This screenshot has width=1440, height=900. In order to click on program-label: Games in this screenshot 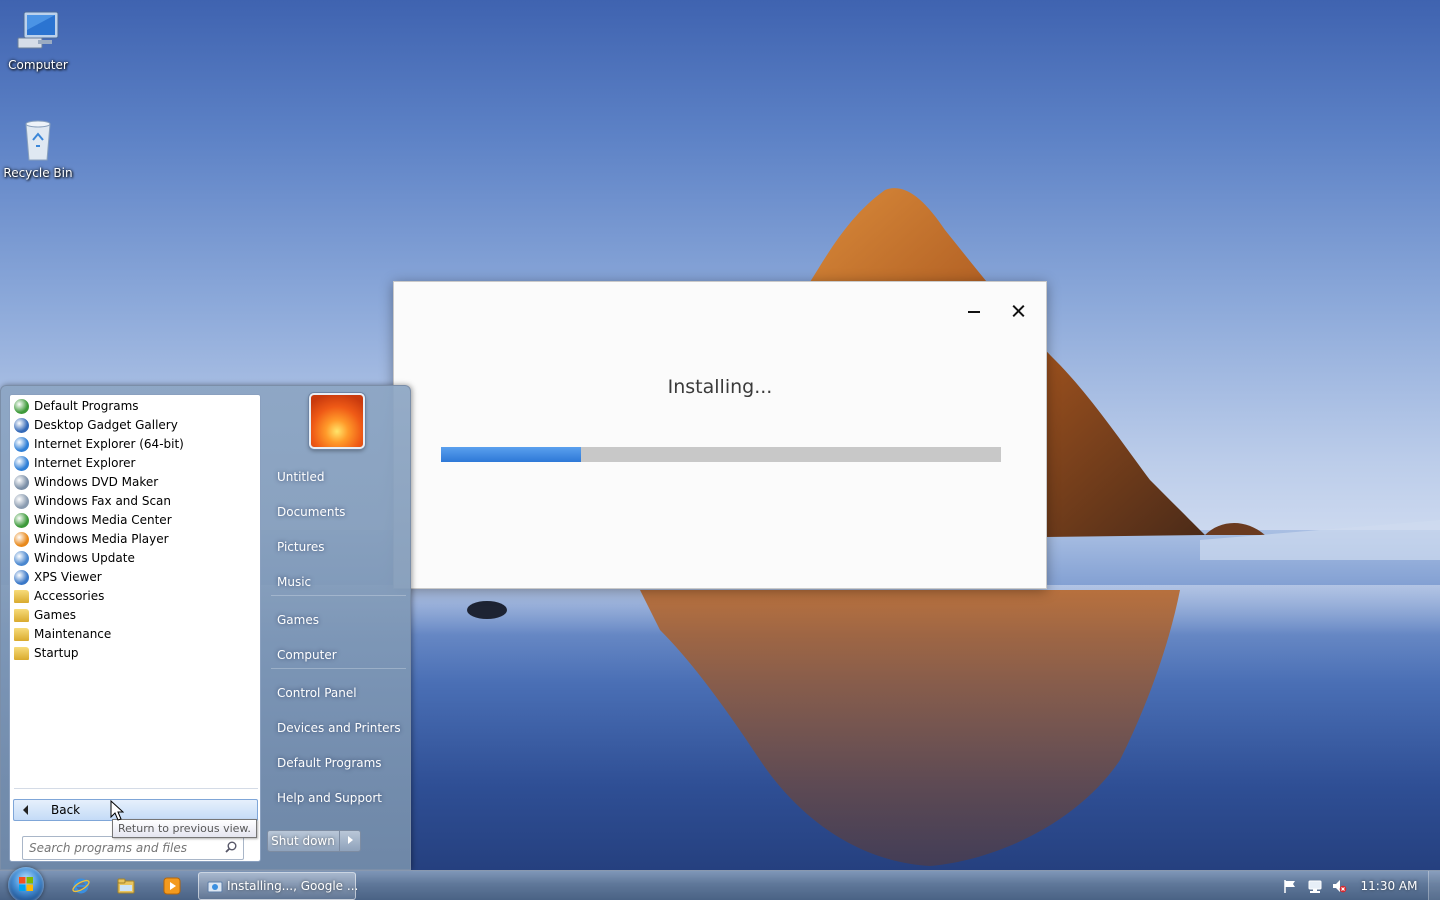, I will do `click(55, 615)`.